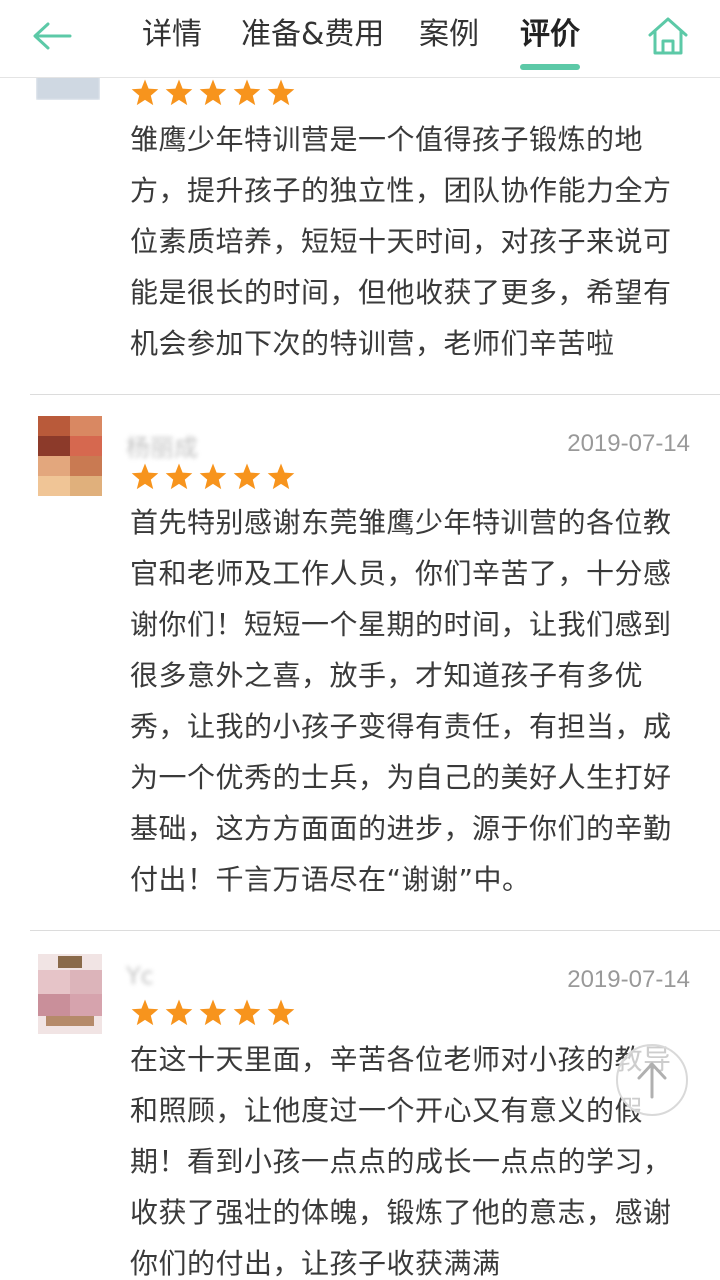 The image size is (720, 1280). I want to click on arrow-up-icon, so click(652, 1080).